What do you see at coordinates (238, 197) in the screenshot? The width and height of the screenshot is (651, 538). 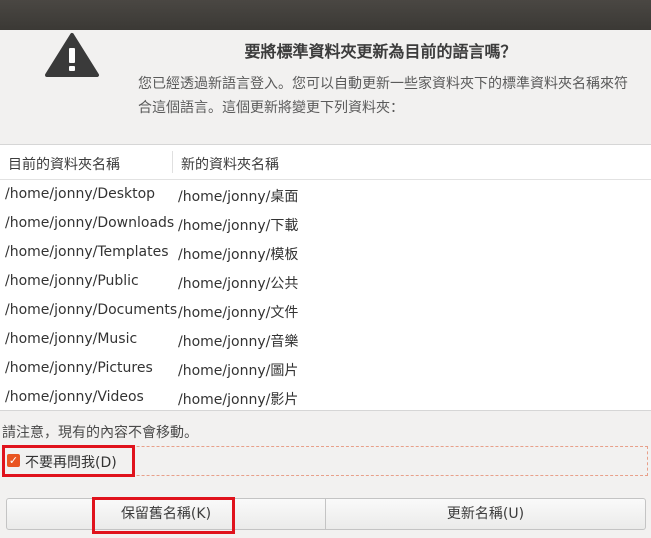 I see `cell-new: /home/jonny/桌面` at bounding box center [238, 197].